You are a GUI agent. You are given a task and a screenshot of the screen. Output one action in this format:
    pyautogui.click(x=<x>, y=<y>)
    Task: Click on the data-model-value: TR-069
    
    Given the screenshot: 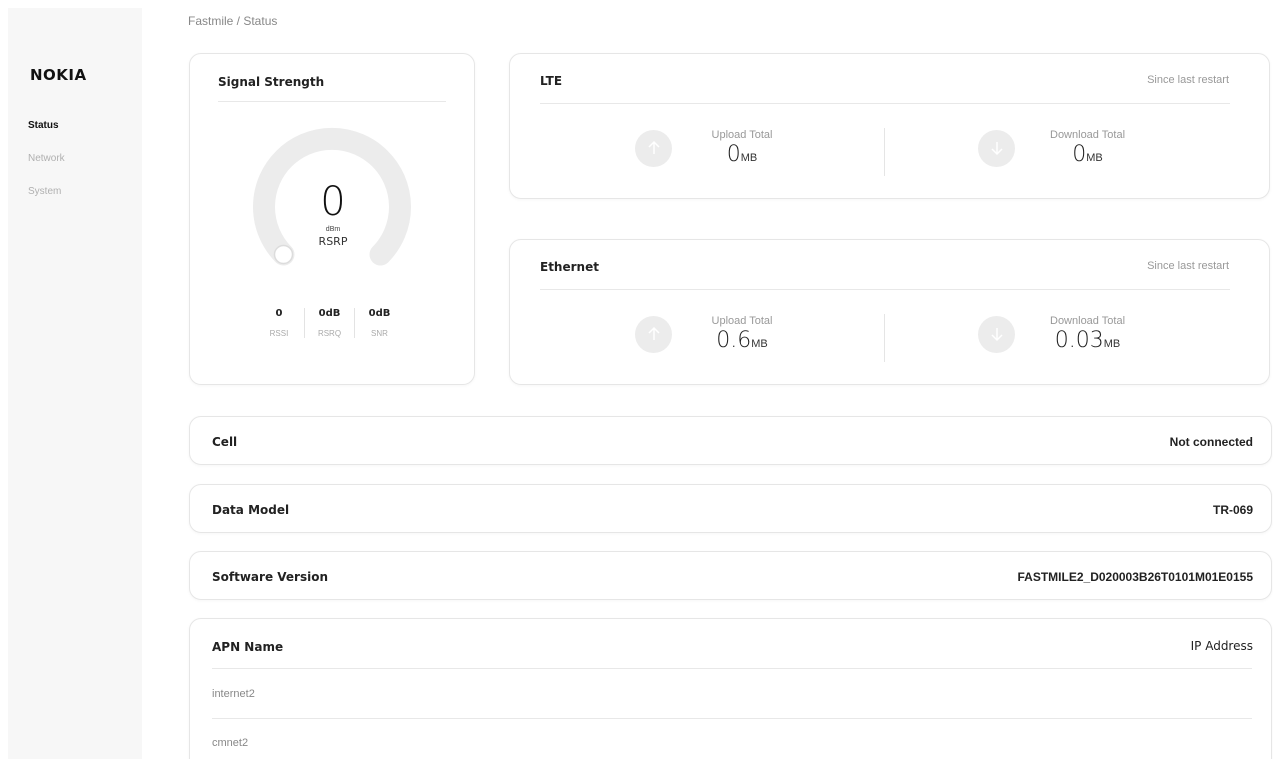 What is the action you would take?
    pyautogui.click(x=1232, y=510)
    